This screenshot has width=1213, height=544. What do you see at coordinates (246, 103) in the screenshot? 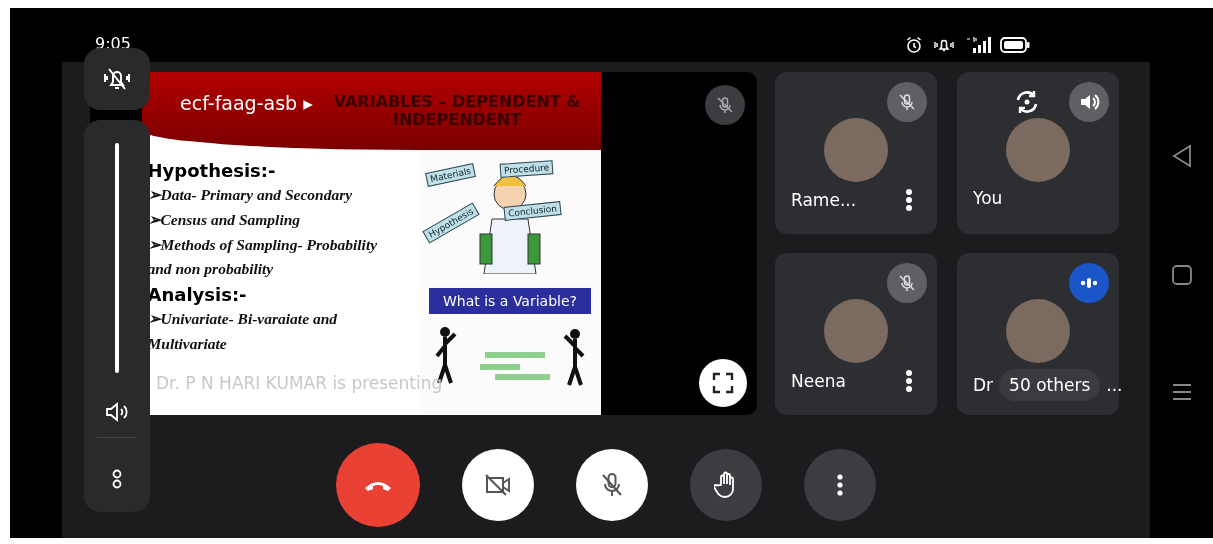
I see `meeting-code: ecf-faag-asb ▸` at bounding box center [246, 103].